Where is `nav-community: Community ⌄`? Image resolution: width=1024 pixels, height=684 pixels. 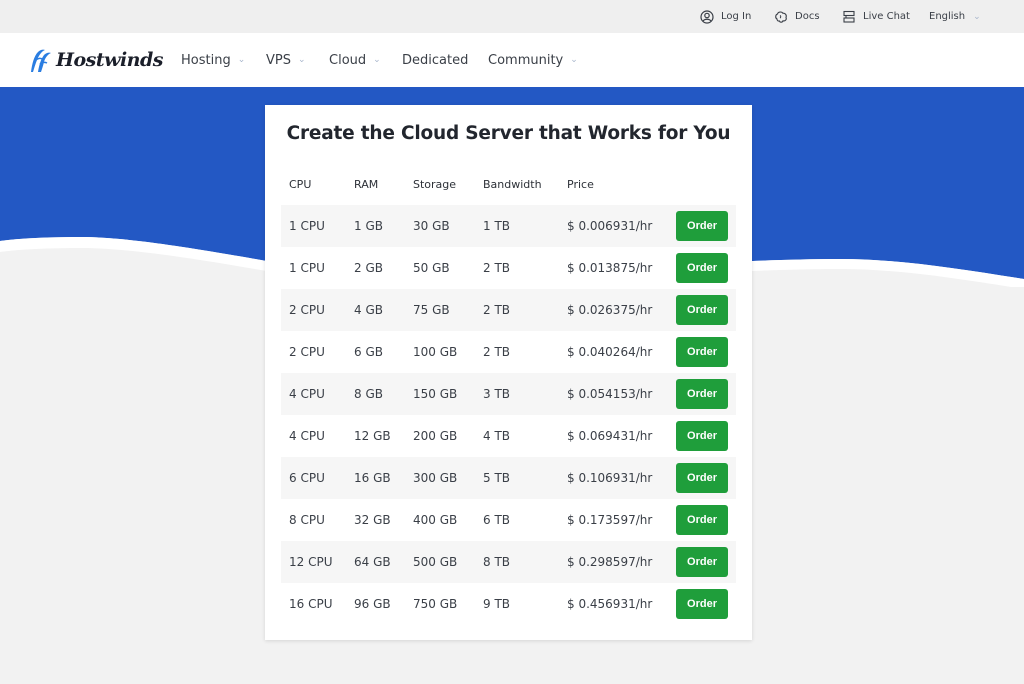
nav-community: Community ⌄ is located at coordinates (533, 60).